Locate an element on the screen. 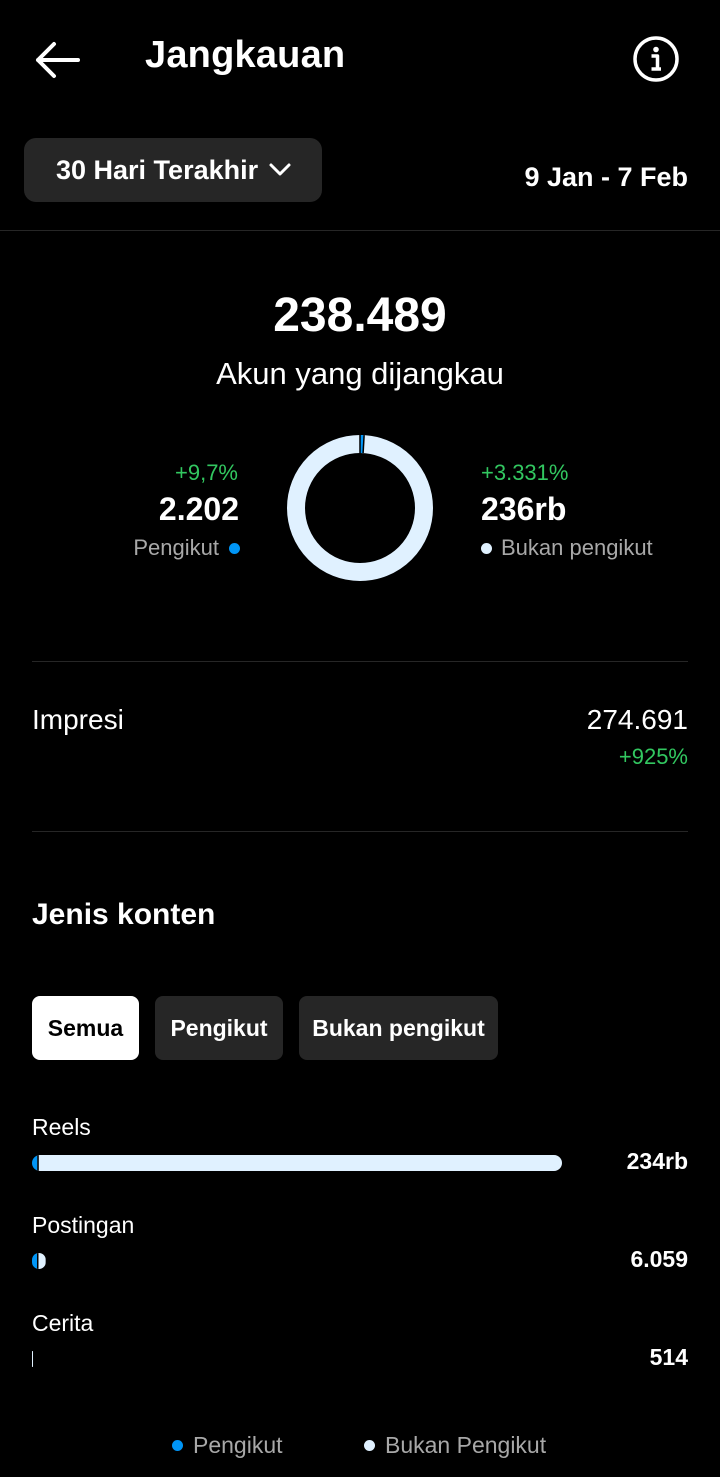 The width and height of the screenshot is (720, 1477). followers-dot is located at coordinates (234, 548).